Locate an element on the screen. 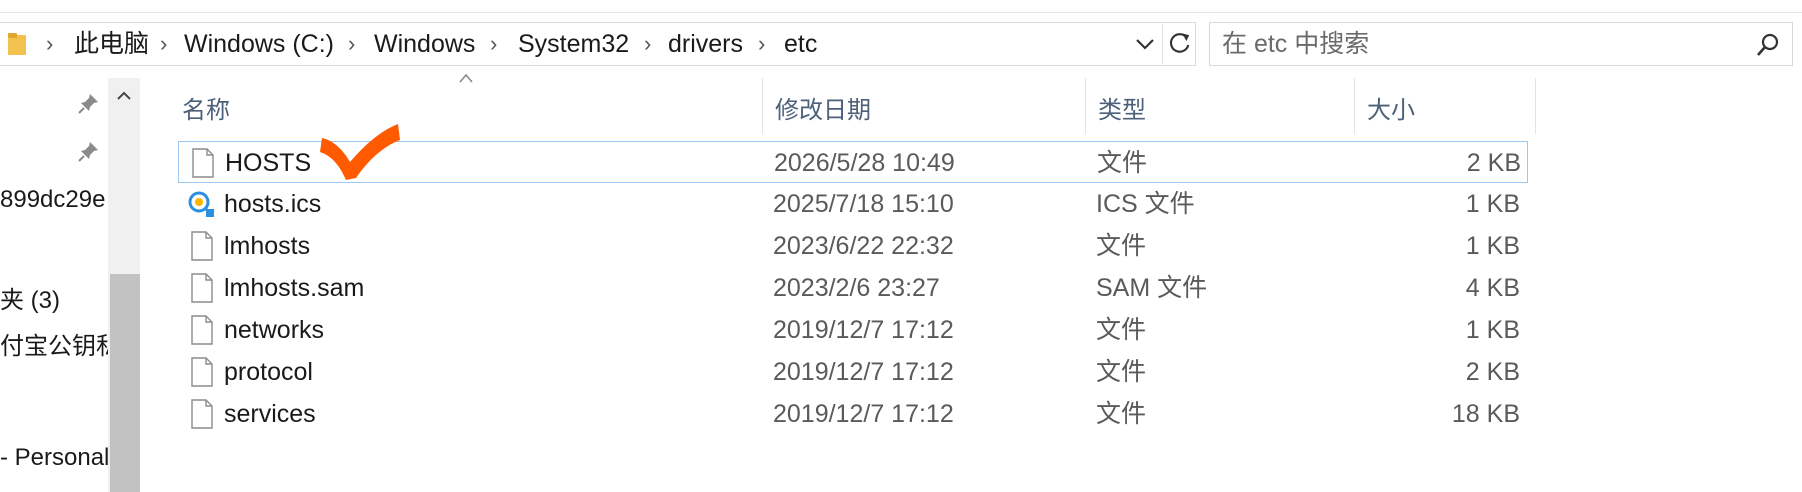 The image size is (1802, 492). file-modified: 2026/5/28 10:49 is located at coordinates (864, 163).